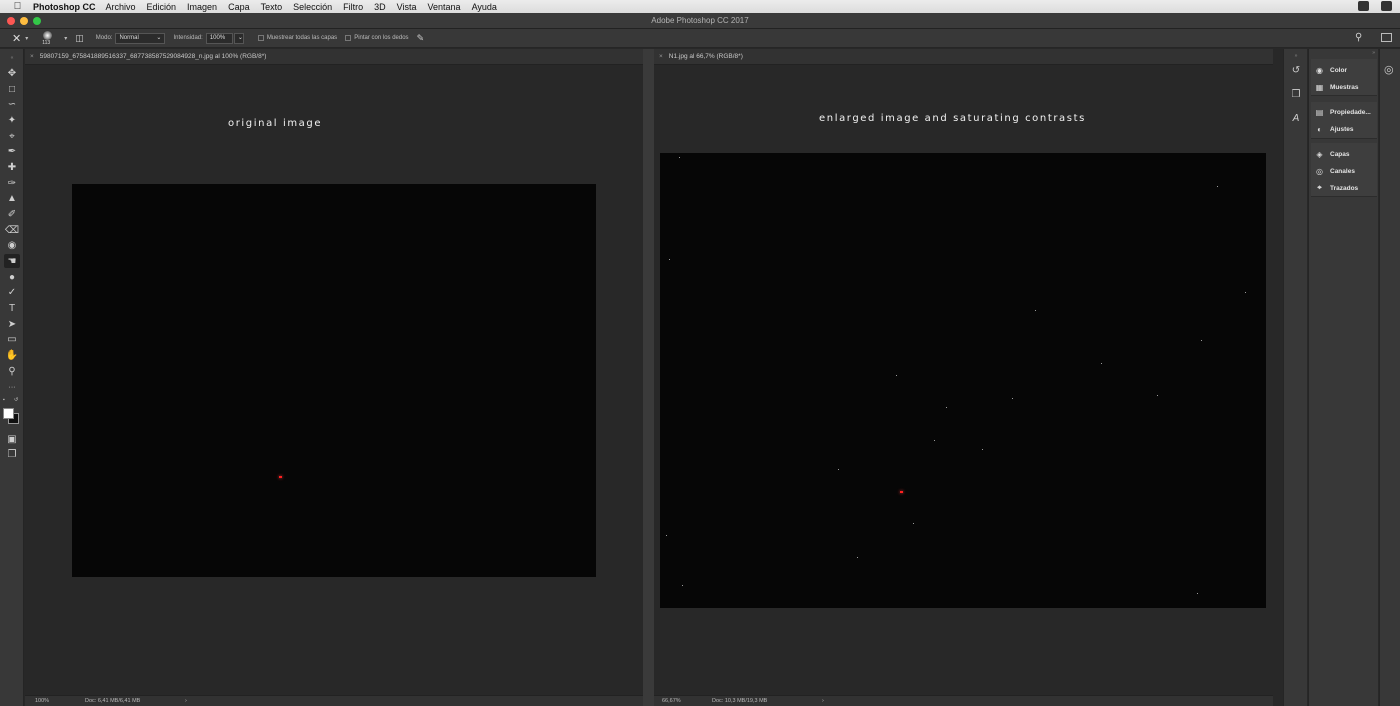 The image size is (1400, 706). What do you see at coordinates (381, 38) in the screenshot?
I see `finger-paint-label: Pintar con los dedos` at bounding box center [381, 38].